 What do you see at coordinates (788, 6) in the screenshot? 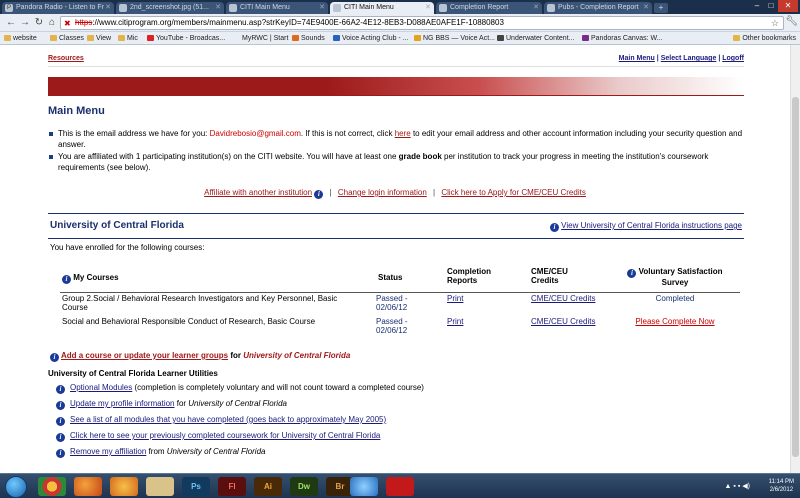
I see `close-window-icon: ✕` at bounding box center [788, 6].